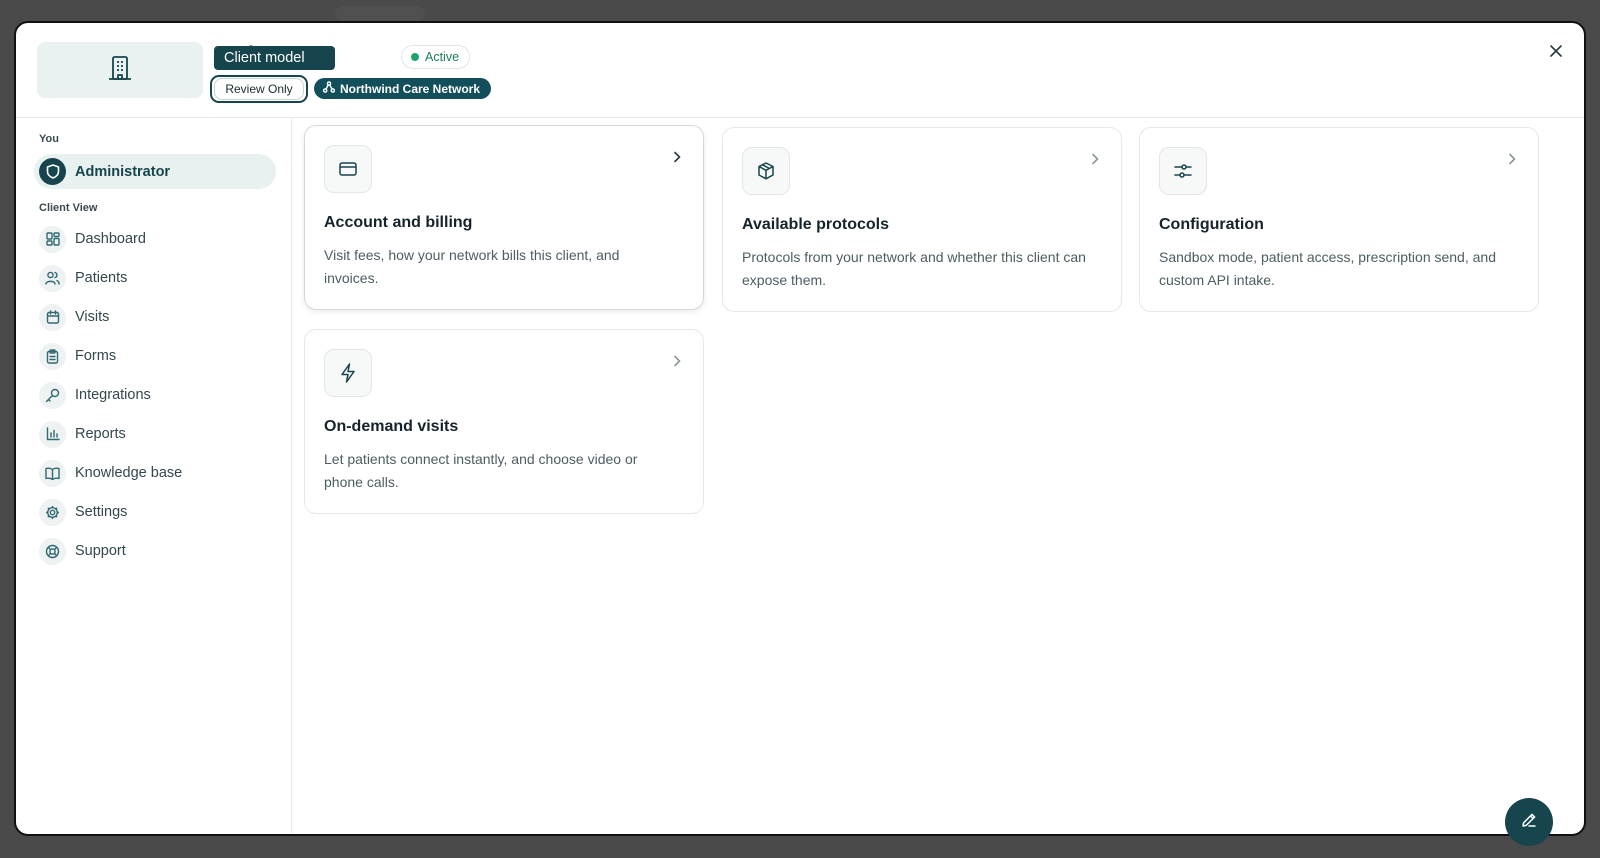 Image resolution: width=1600 pixels, height=858 pixels. Describe the element at coordinates (101, 512) in the screenshot. I see `sidebar-item-label: Settings` at that location.